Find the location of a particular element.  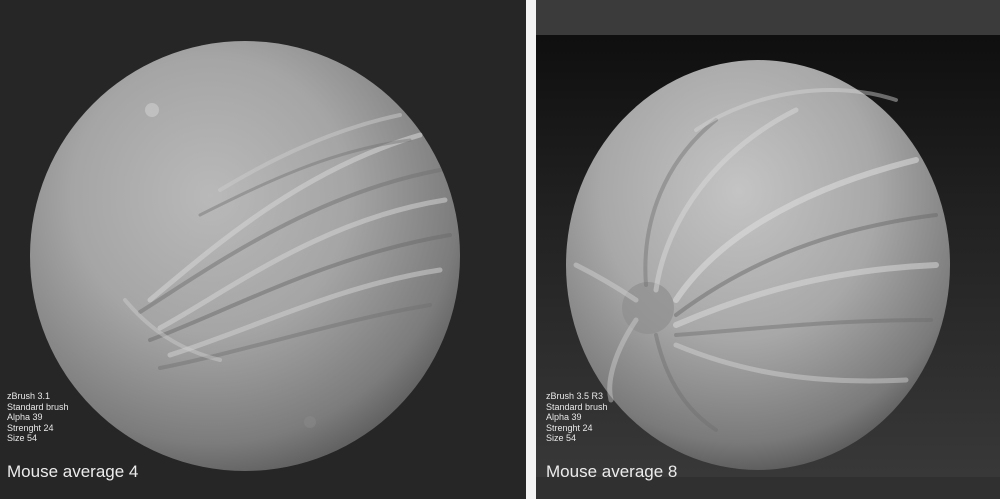

info-line: zBrush 3.5 R3 is located at coordinates (575, 396).